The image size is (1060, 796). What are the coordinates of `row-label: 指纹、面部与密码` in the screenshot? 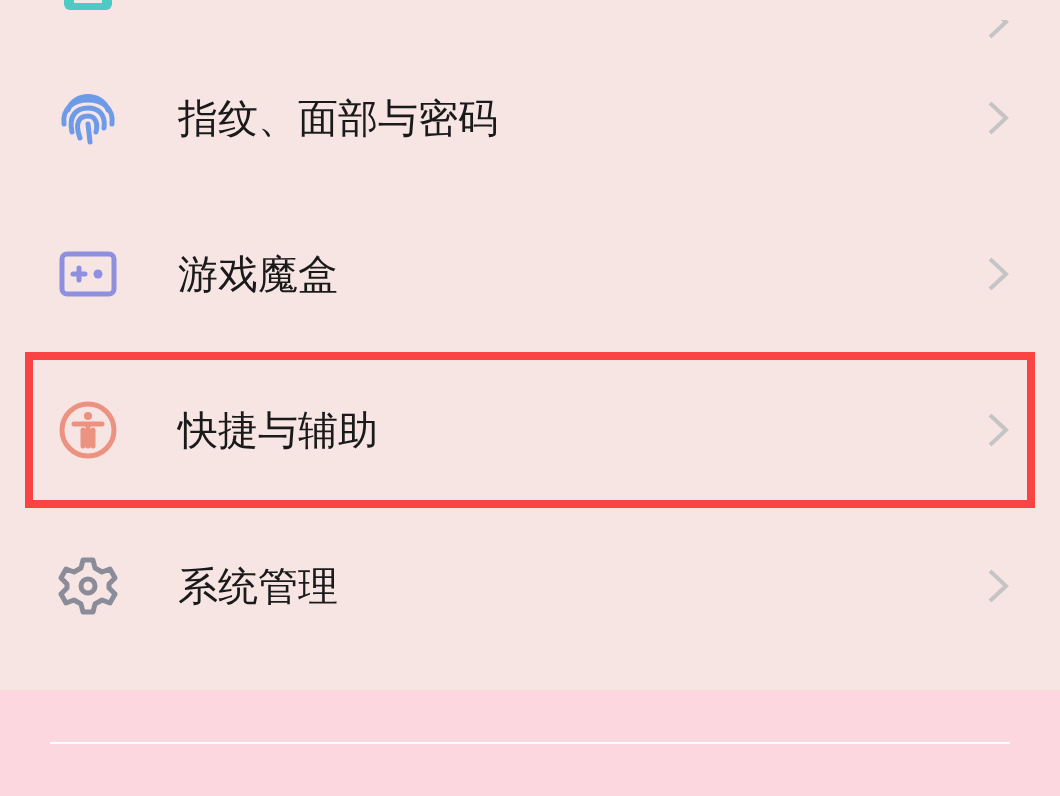 It's located at (338, 118).